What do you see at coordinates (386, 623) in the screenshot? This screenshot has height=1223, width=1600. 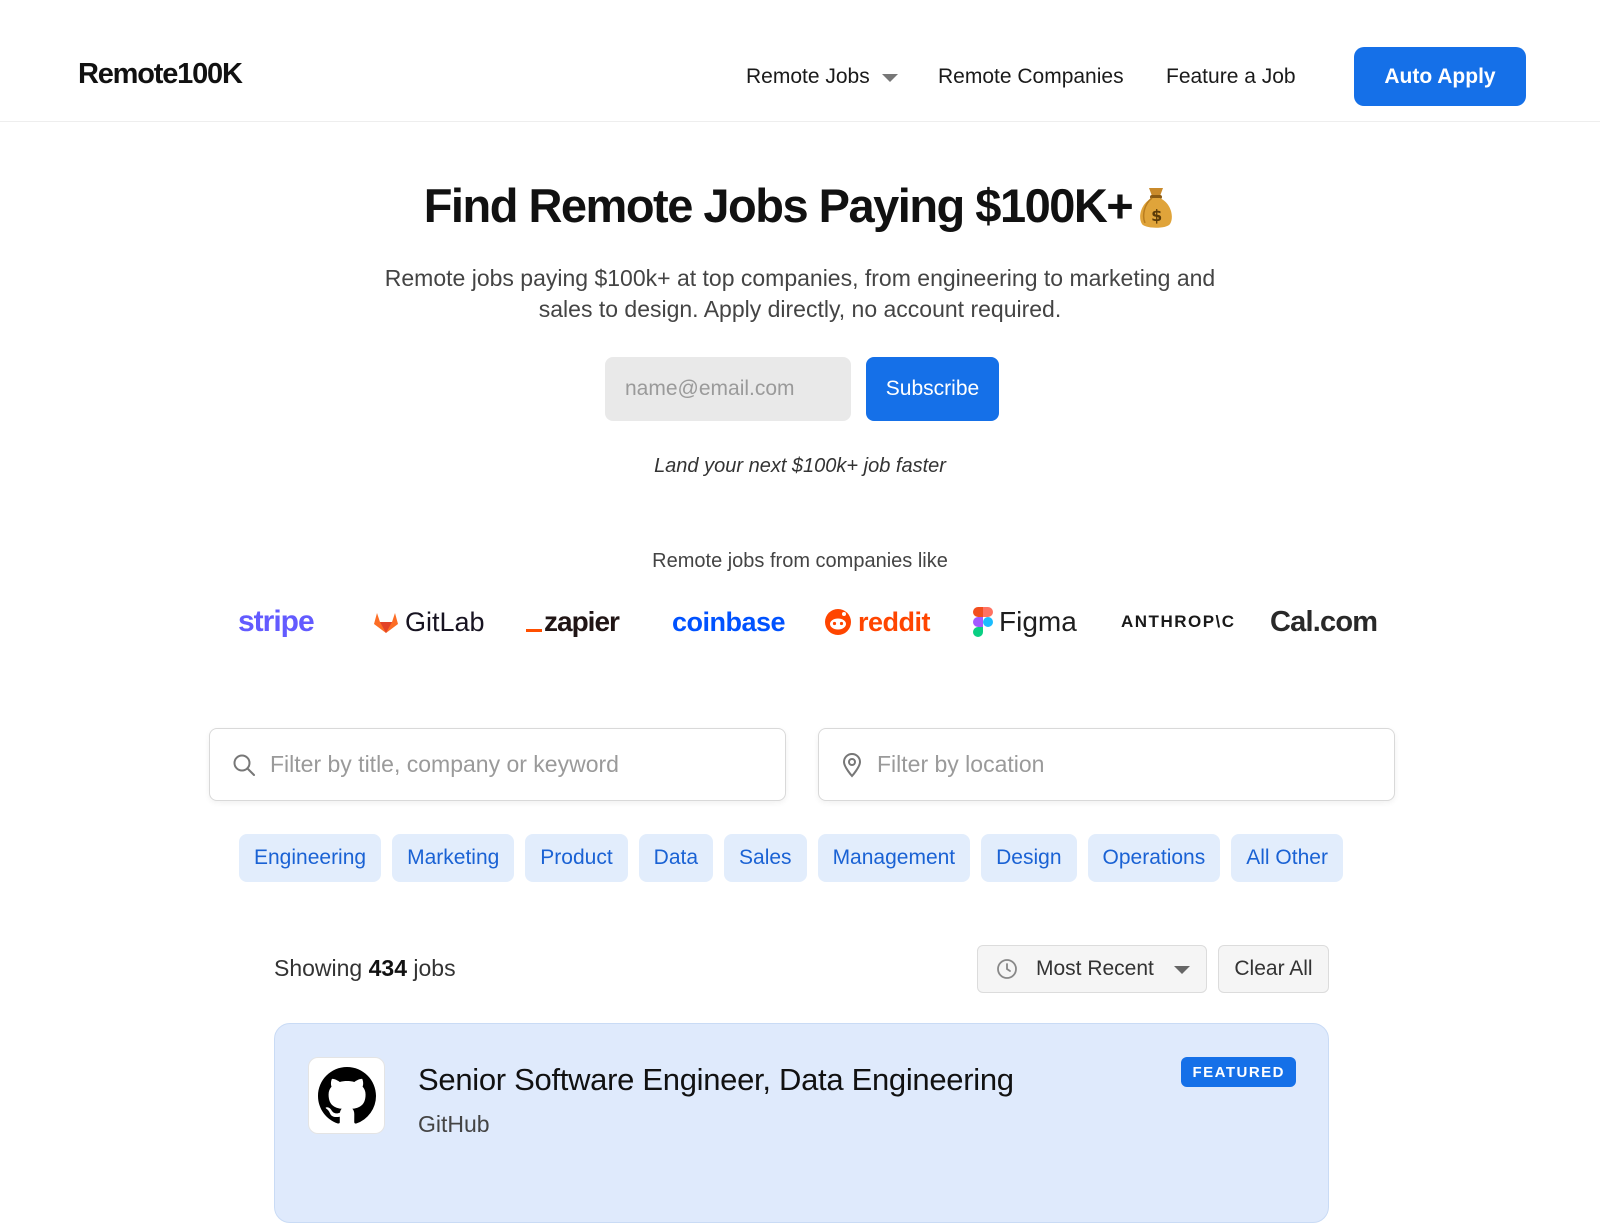 I see `gitlab-icon` at bounding box center [386, 623].